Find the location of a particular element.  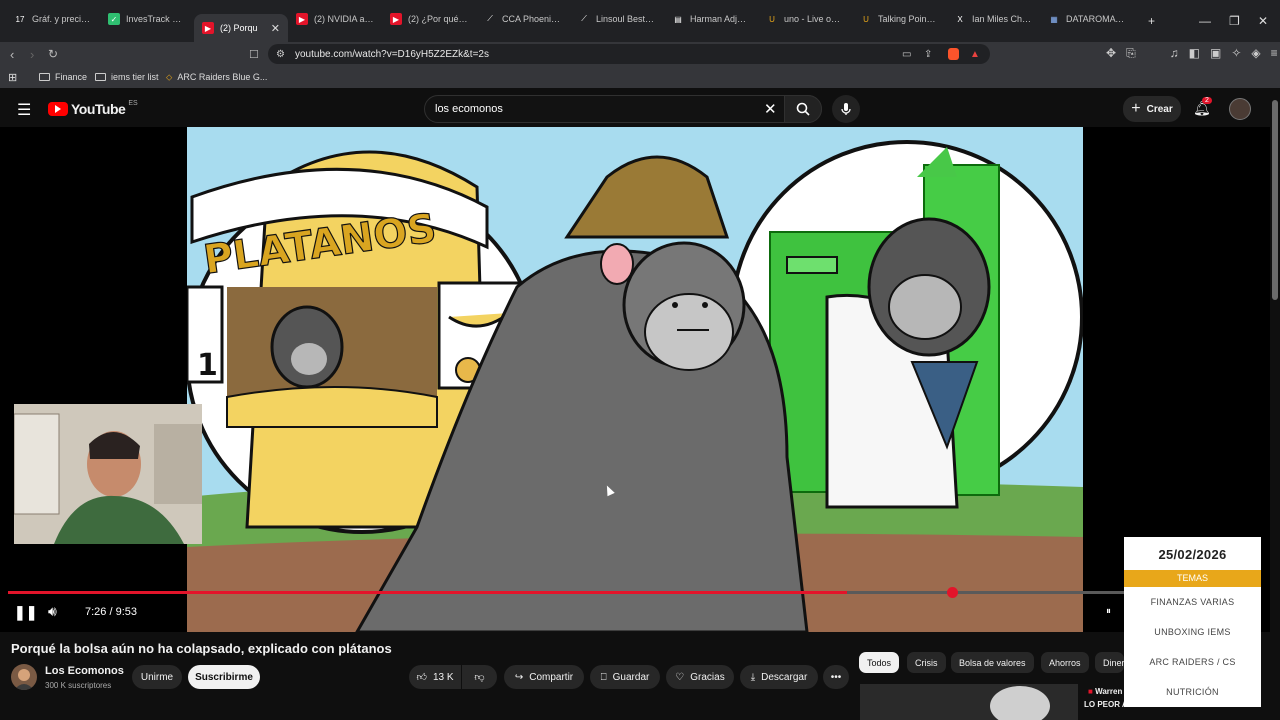

extensions-icon: ✥ is located at coordinates (1111, 53).